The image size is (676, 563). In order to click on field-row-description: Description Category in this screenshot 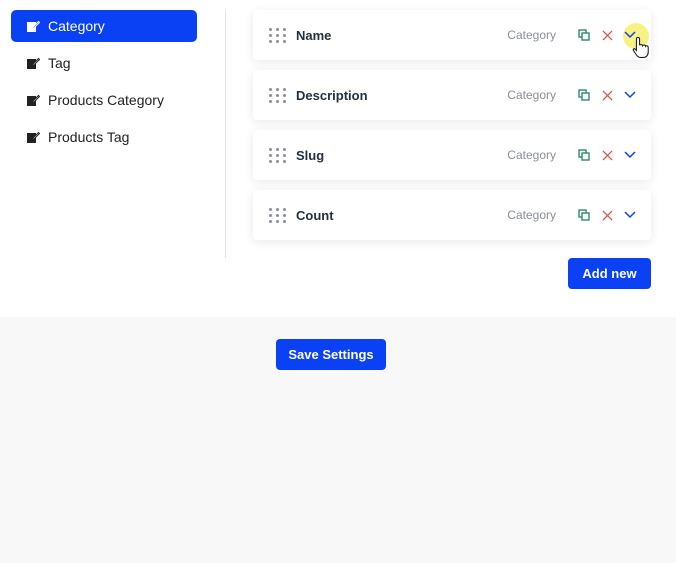, I will do `click(452, 95)`.